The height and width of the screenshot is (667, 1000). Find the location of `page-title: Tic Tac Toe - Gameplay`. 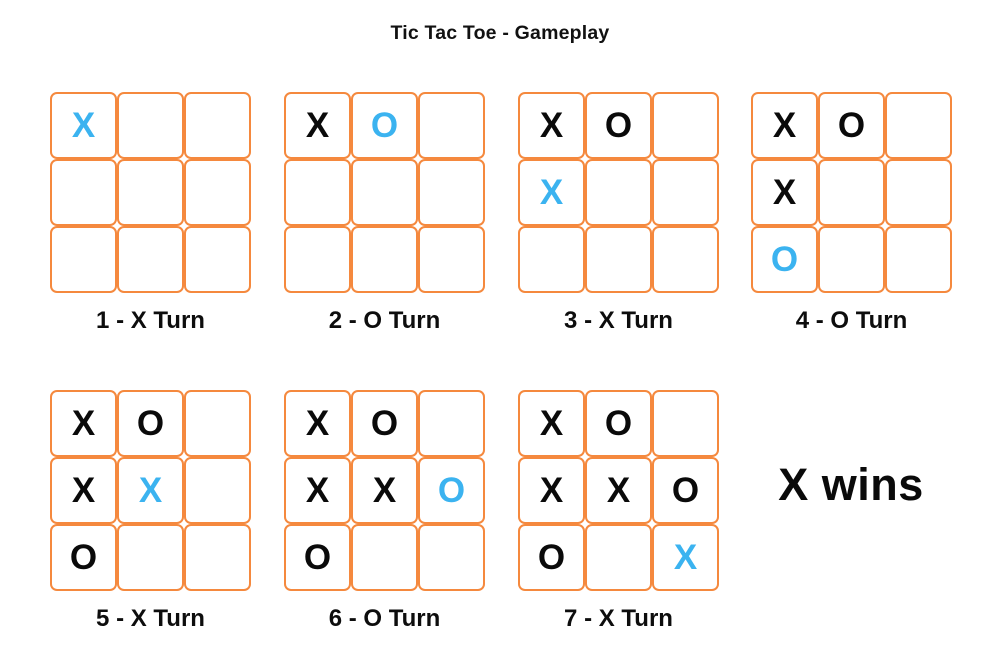

page-title: Tic Tac Toe - Gameplay is located at coordinates (500, 33).